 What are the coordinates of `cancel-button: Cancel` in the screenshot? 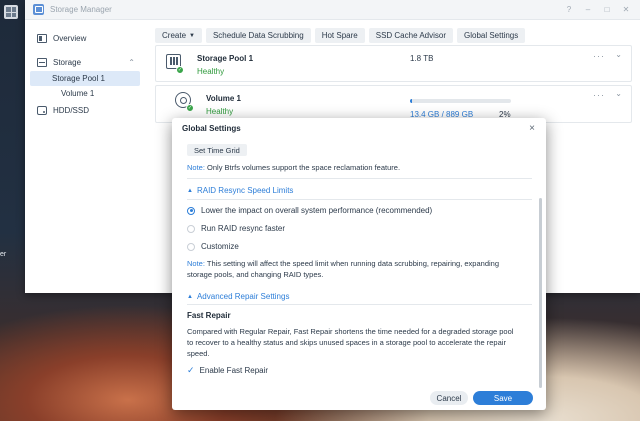 It's located at (449, 398).